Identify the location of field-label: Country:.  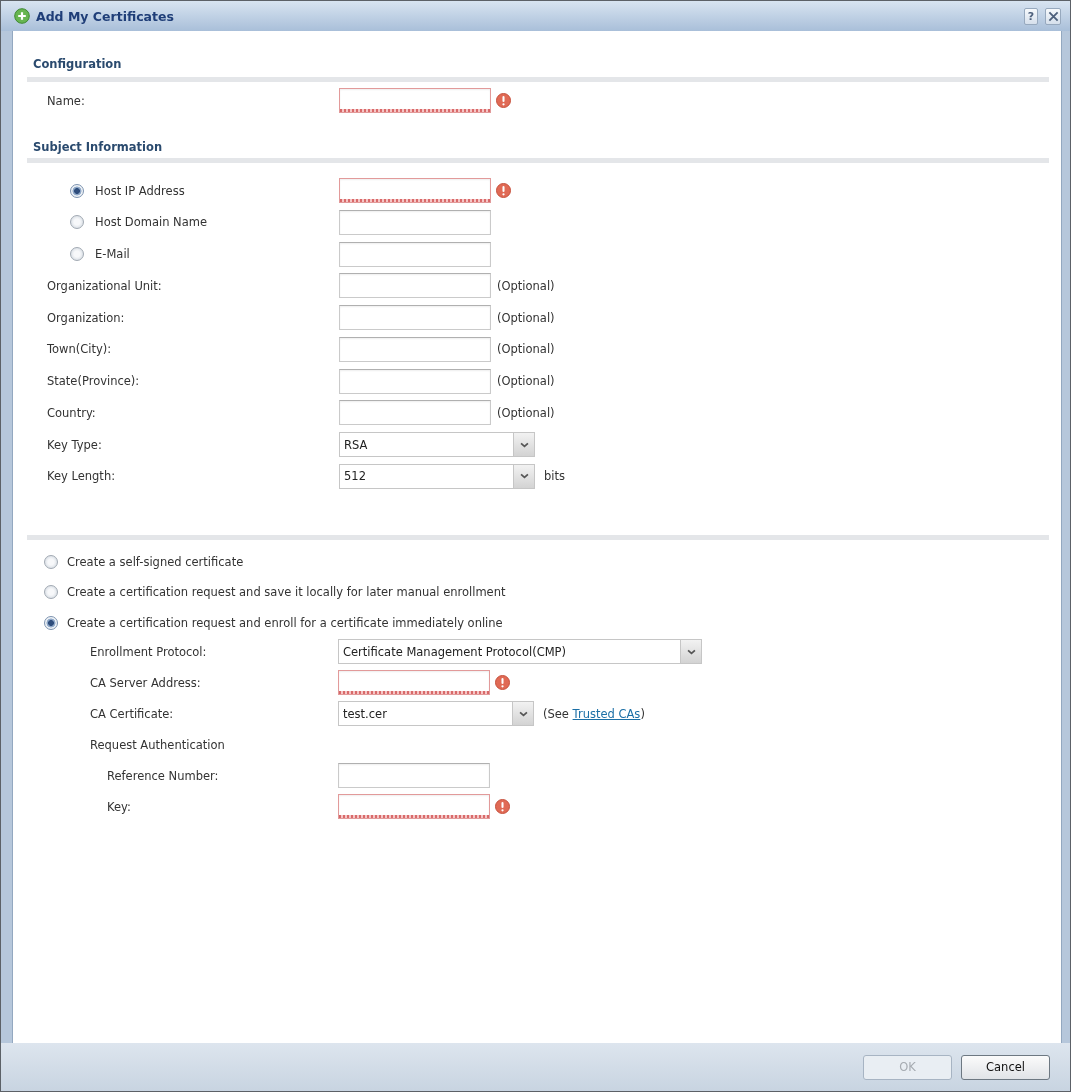
(72, 412).